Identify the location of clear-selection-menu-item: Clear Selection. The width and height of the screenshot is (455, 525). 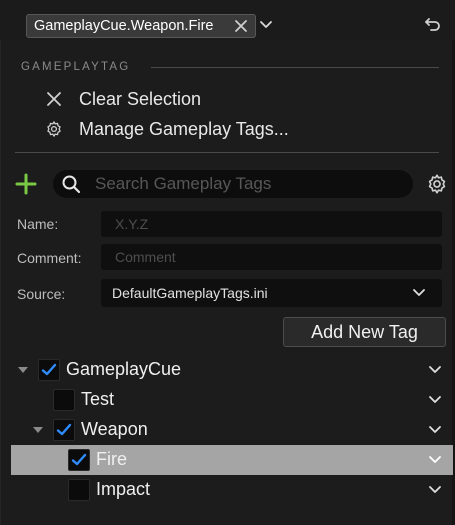
(233, 99).